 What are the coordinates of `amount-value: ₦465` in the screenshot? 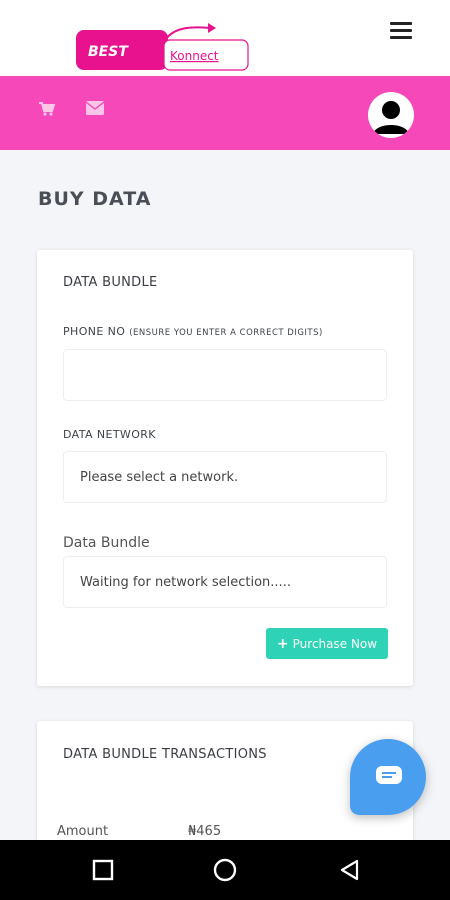 It's located at (205, 831).